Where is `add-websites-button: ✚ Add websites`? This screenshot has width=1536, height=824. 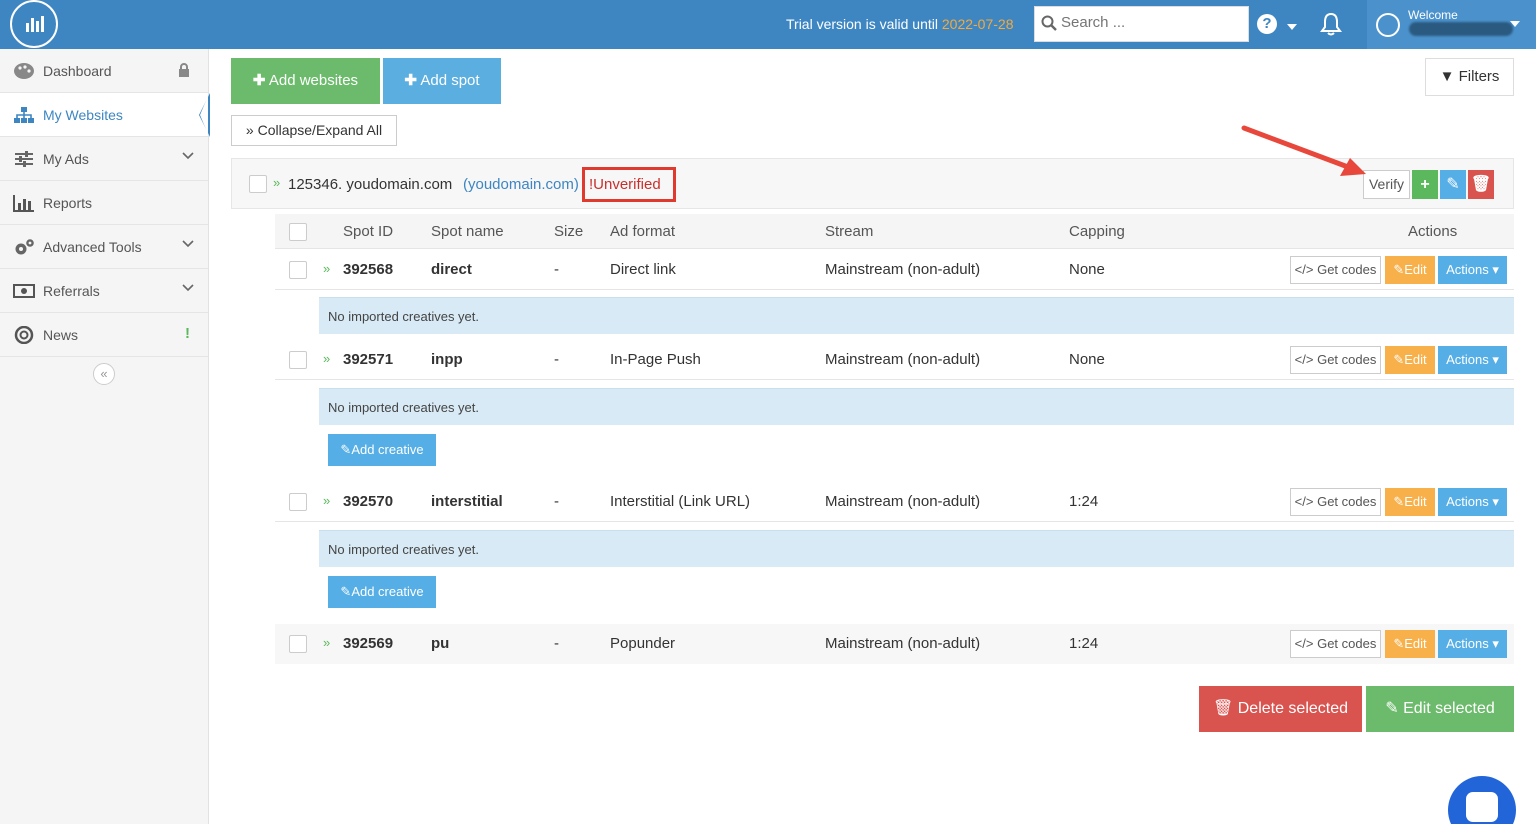 add-websites-button: ✚ Add websites is located at coordinates (305, 81).